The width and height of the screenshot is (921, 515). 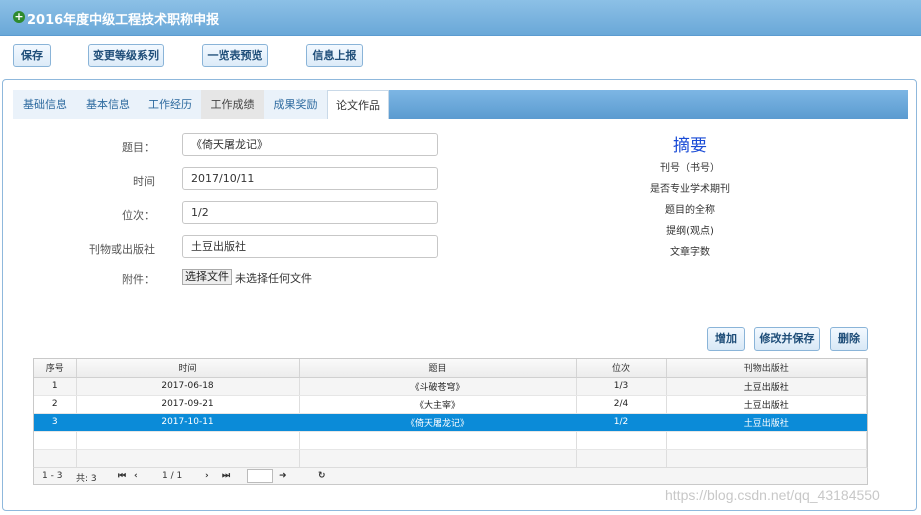 What do you see at coordinates (310, 178) in the screenshot?
I see `time-input: 2017/10/11` at bounding box center [310, 178].